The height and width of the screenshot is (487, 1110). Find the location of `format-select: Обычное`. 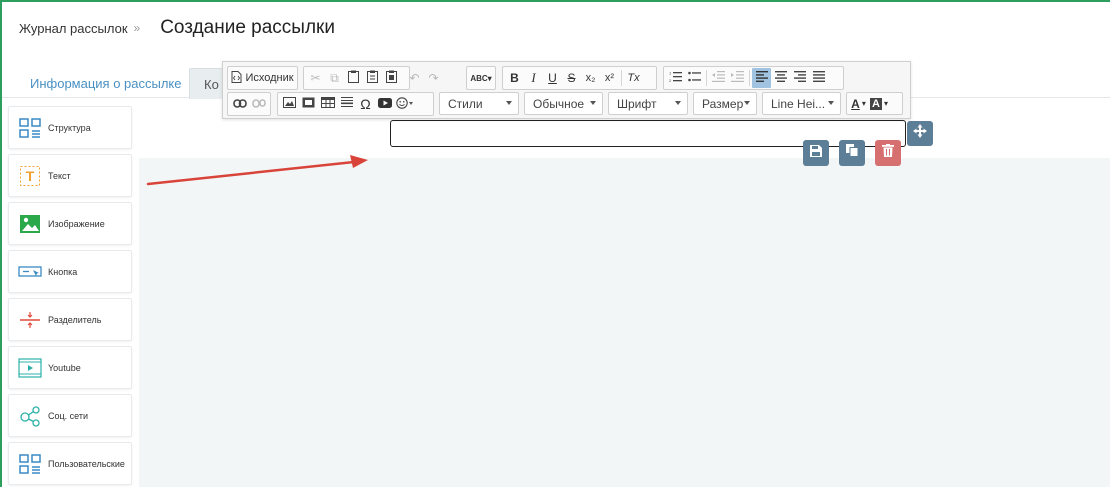

format-select: Обычное is located at coordinates (563, 103).